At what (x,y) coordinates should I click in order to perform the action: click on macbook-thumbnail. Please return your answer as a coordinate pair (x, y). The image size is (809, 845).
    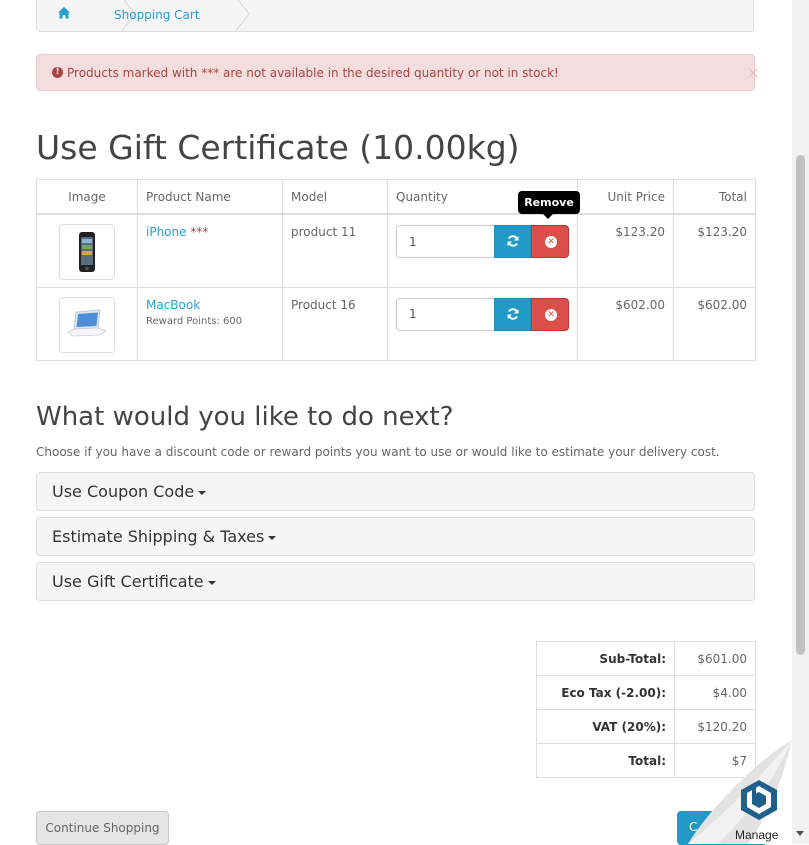
    Looking at the image, I should click on (87, 322).